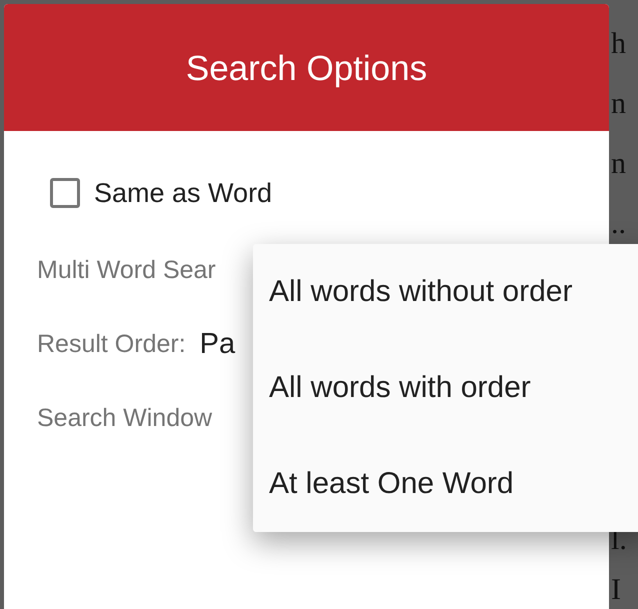  Describe the element at coordinates (619, 44) in the screenshot. I see `background-text: h` at that location.